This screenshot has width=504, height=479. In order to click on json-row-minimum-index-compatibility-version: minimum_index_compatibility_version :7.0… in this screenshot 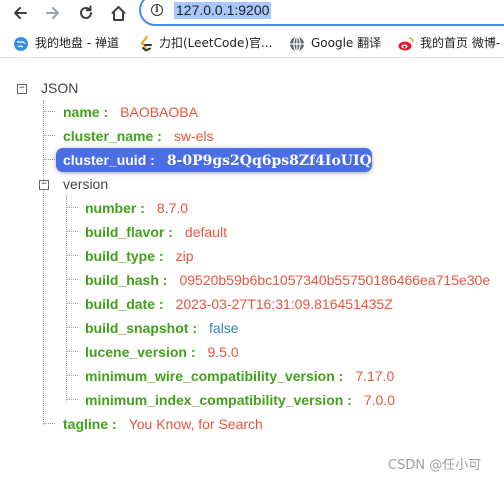, I will do `click(240, 400)`.